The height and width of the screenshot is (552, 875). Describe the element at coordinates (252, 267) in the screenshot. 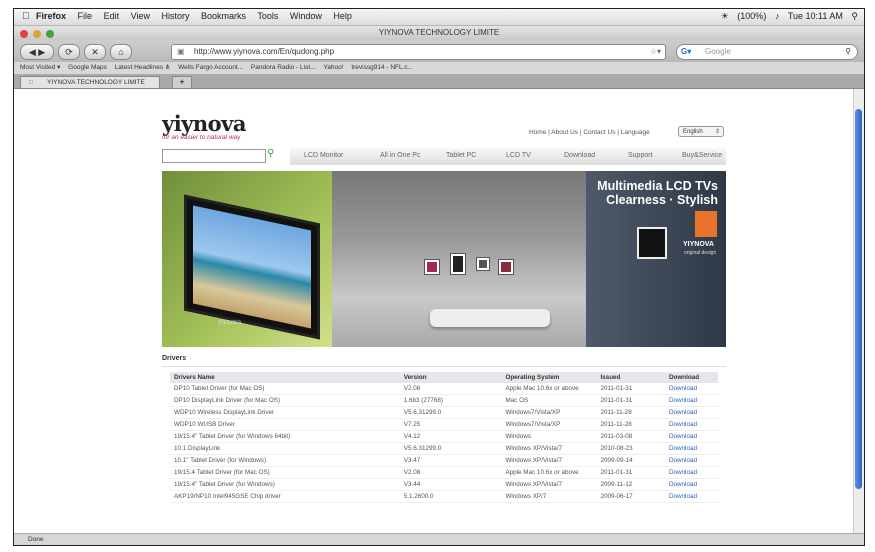

I see `tv-beach-screen` at that location.